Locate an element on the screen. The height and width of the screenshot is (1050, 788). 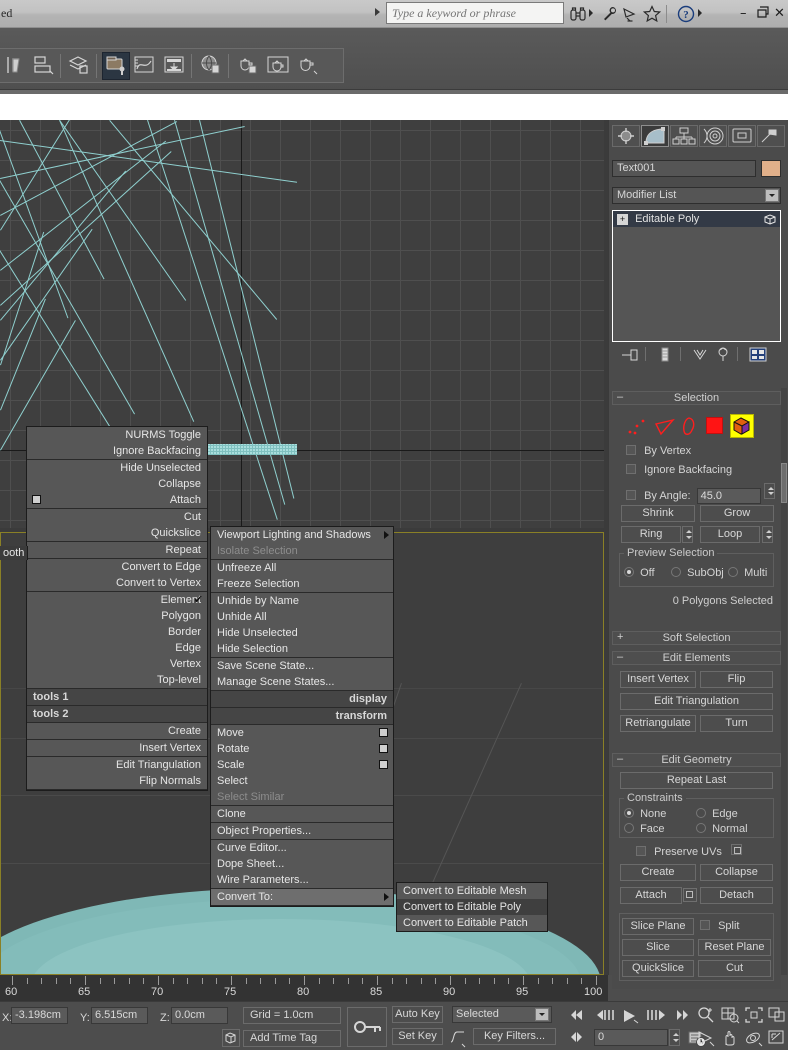
maximize-viewport-icon is located at coordinates (777, 1038).